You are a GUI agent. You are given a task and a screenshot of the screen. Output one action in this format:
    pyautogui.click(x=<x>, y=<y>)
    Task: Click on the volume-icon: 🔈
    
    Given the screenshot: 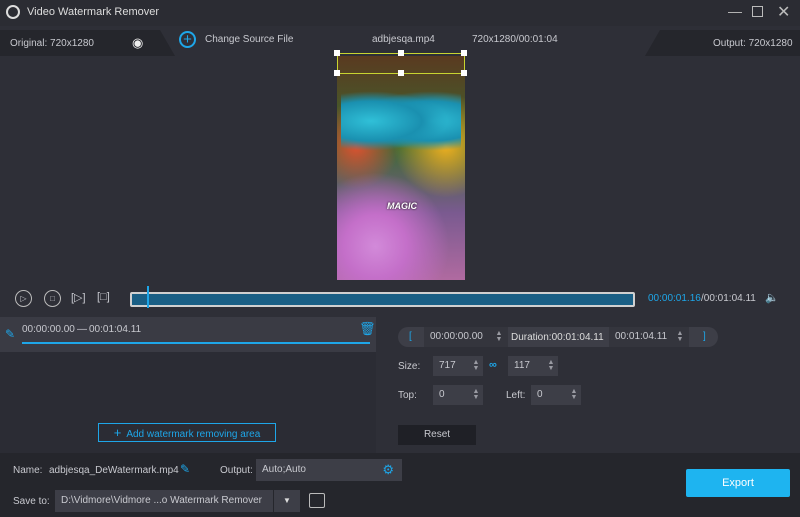 What is the action you would take?
    pyautogui.click(x=772, y=297)
    